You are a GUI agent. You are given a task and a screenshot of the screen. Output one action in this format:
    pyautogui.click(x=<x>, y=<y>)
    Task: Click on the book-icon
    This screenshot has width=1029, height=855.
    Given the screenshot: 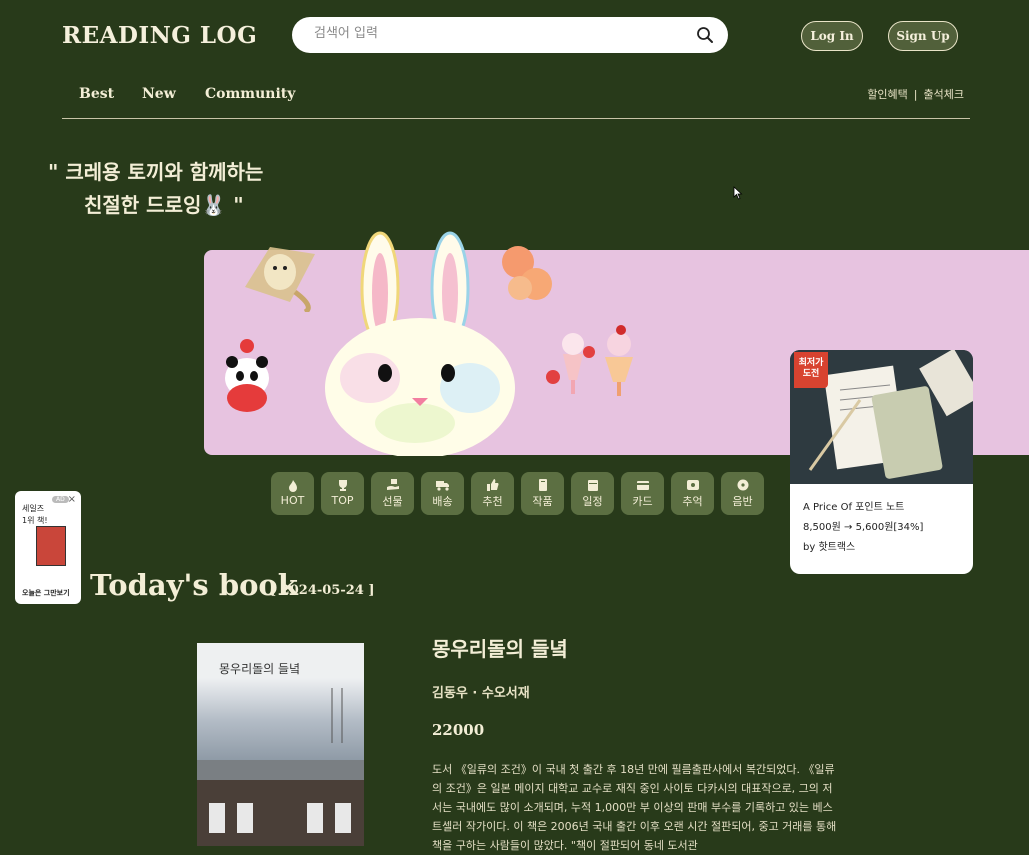 What is the action you would take?
    pyautogui.click(x=542, y=484)
    